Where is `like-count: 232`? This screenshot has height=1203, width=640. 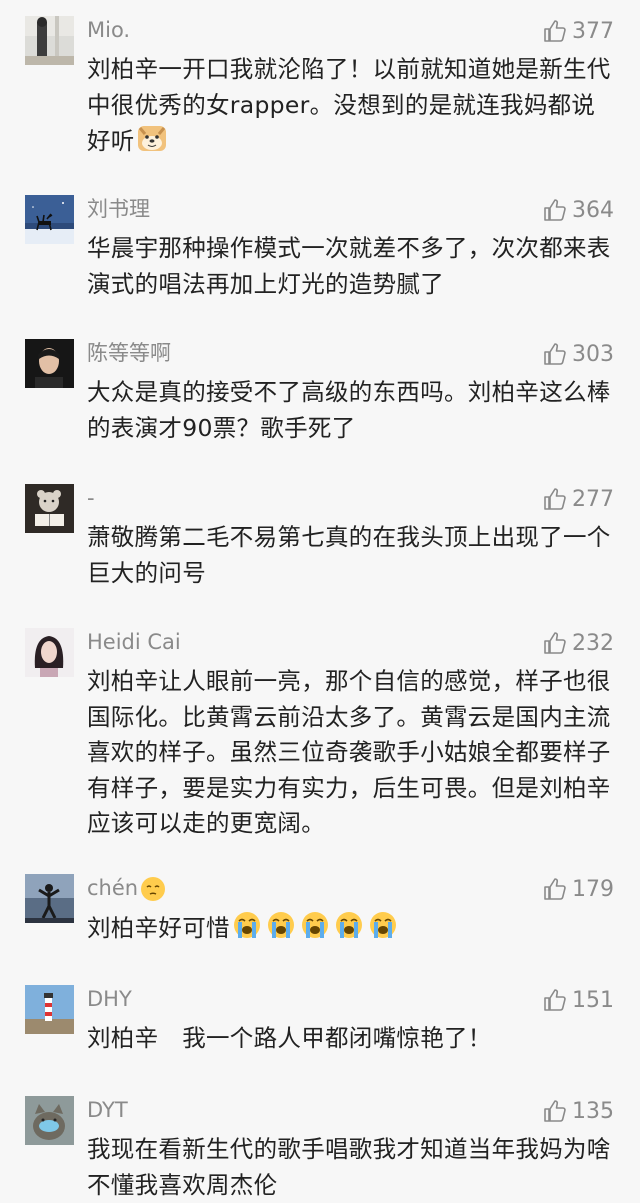 like-count: 232 is located at coordinates (593, 643).